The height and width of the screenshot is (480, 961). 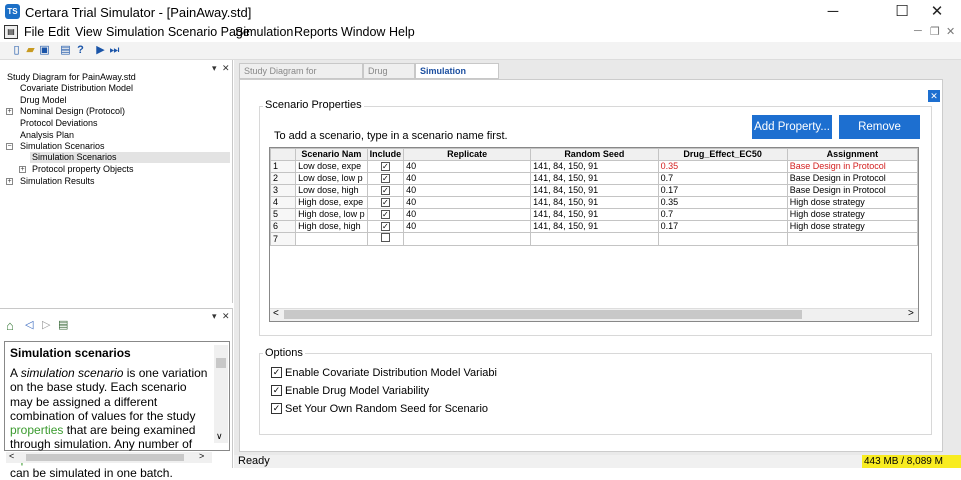 What do you see at coordinates (74, 157) in the screenshot?
I see `tree-item-simulation-scenarios-page: Simulation Scenarios` at bounding box center [74, 157].